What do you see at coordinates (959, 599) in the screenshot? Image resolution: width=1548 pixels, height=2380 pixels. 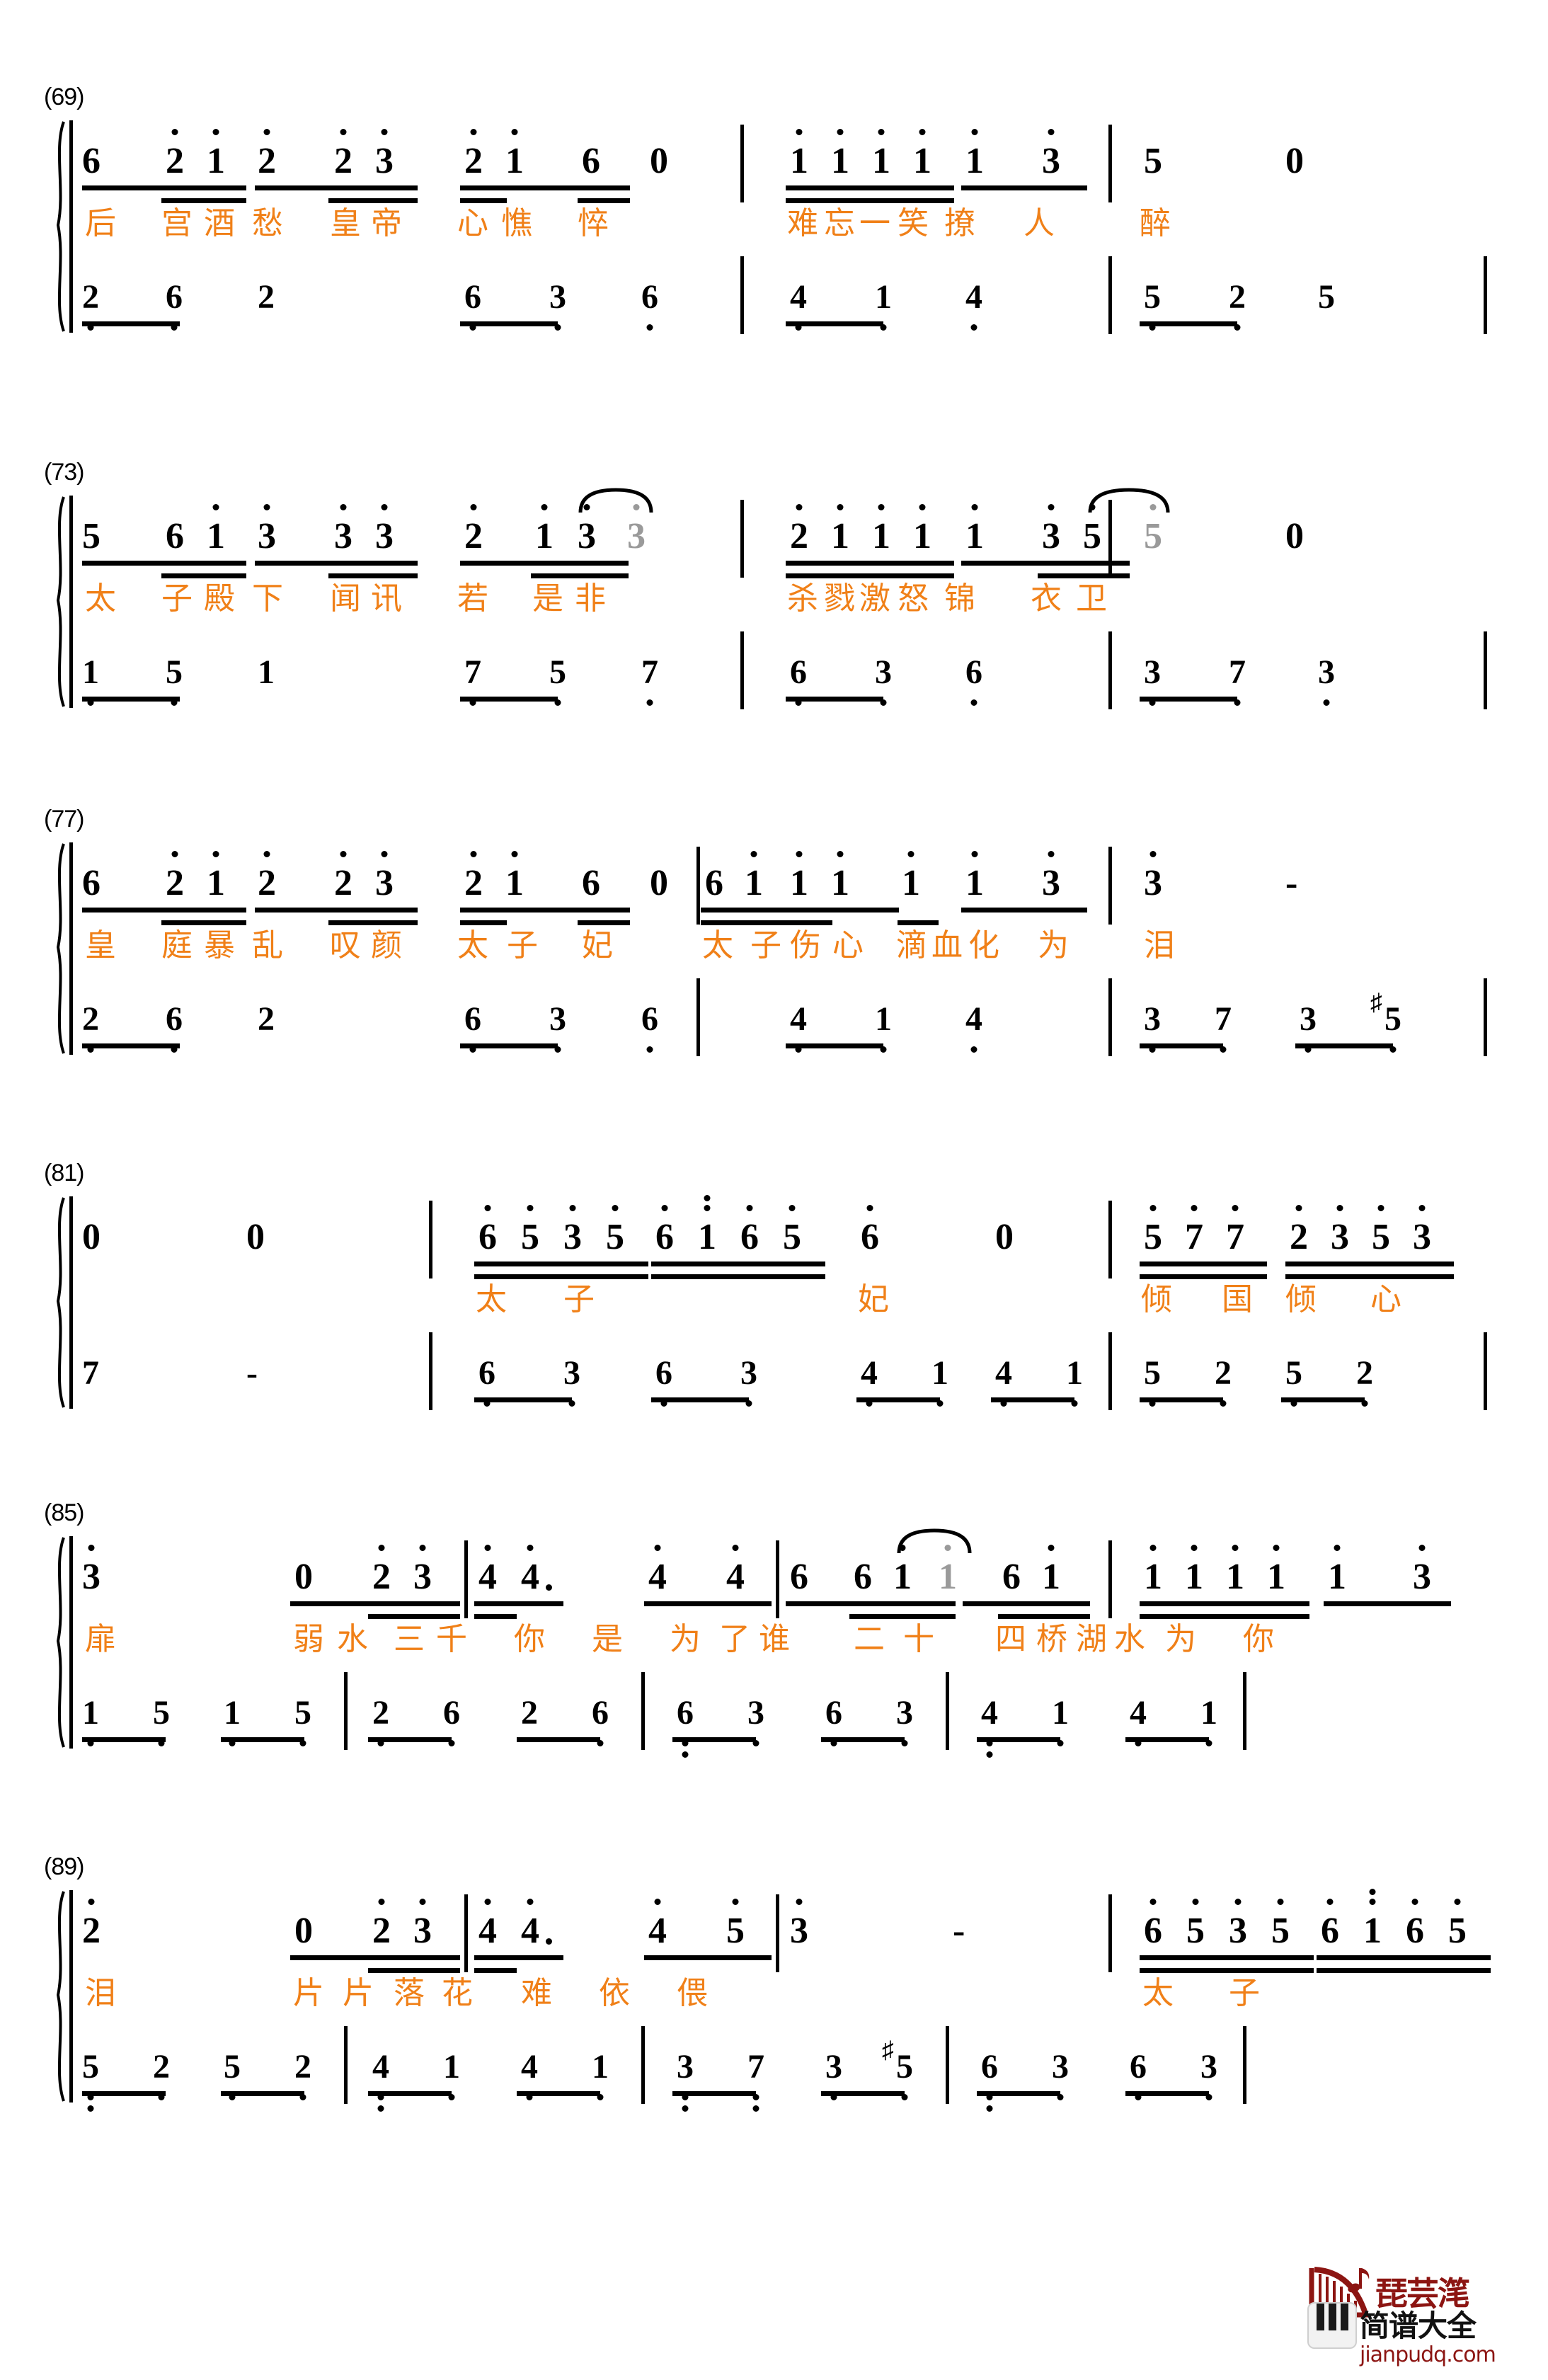 I see `lyric-syllable: 锦` at bounding box center [959, 599].